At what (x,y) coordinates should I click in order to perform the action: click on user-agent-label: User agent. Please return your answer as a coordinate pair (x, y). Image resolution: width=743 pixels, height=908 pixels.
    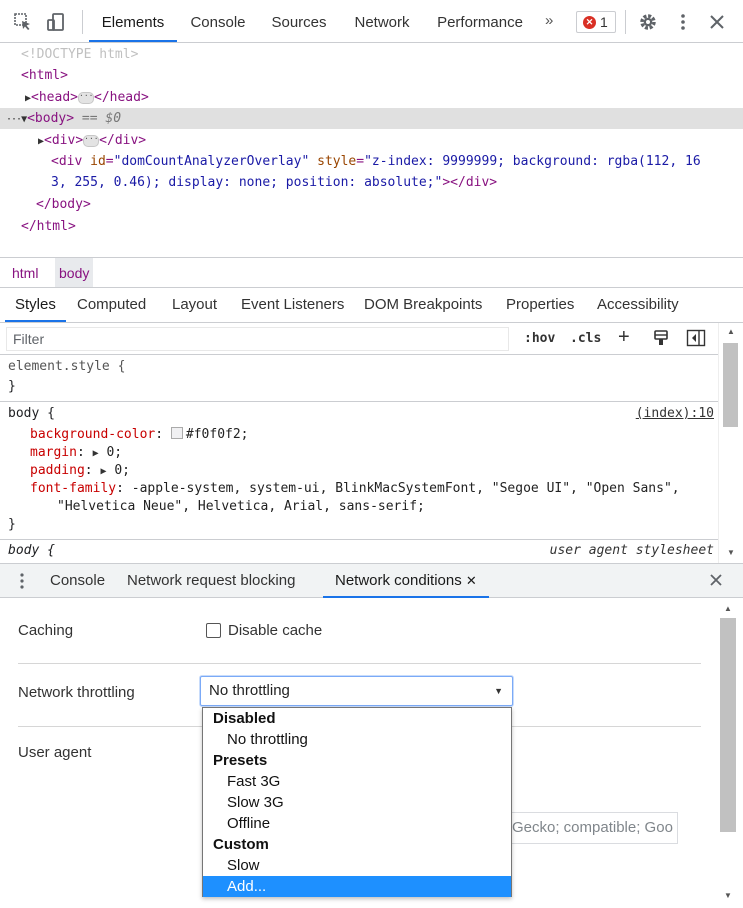
    Looking at the image, I should click on (55, 752).